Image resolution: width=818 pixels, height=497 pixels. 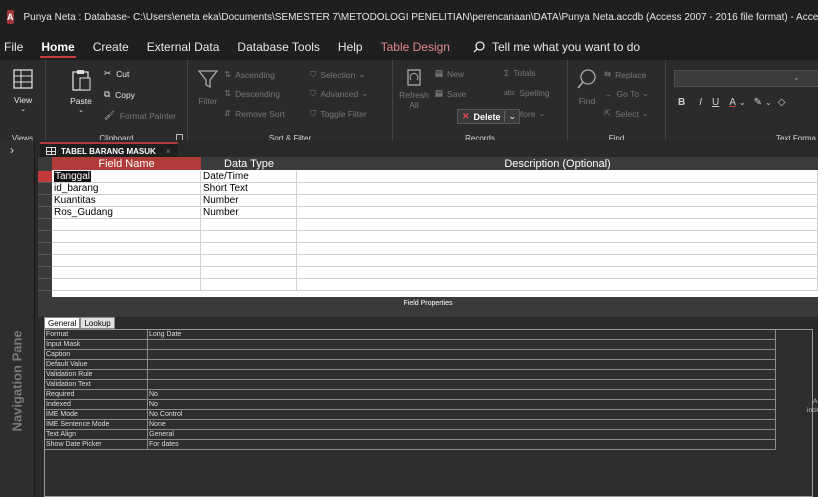 What do you see at coordinates (587, 87) in the screenshot?
I see `find-button: Find` at bounding box center [587, 87].